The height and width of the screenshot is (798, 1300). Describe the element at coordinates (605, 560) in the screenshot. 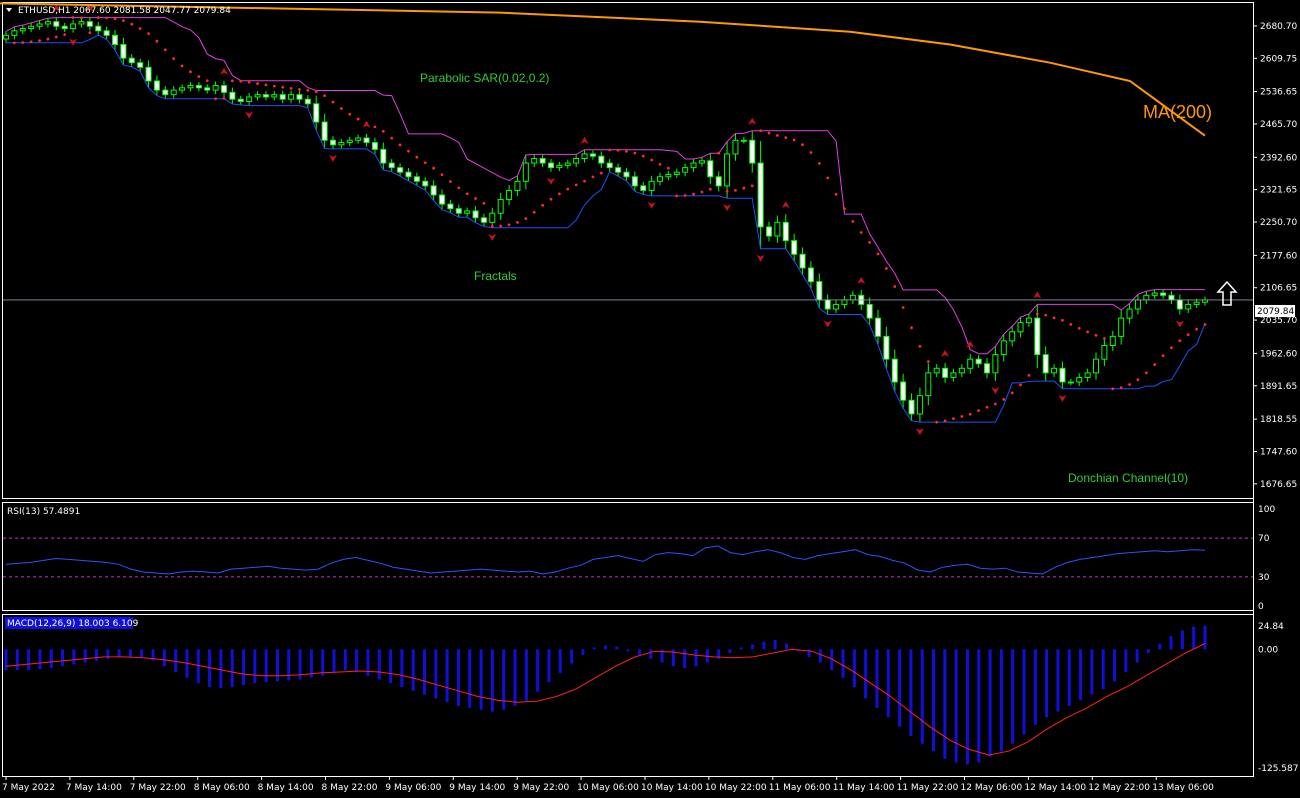

I see `rsi-line` at that location.